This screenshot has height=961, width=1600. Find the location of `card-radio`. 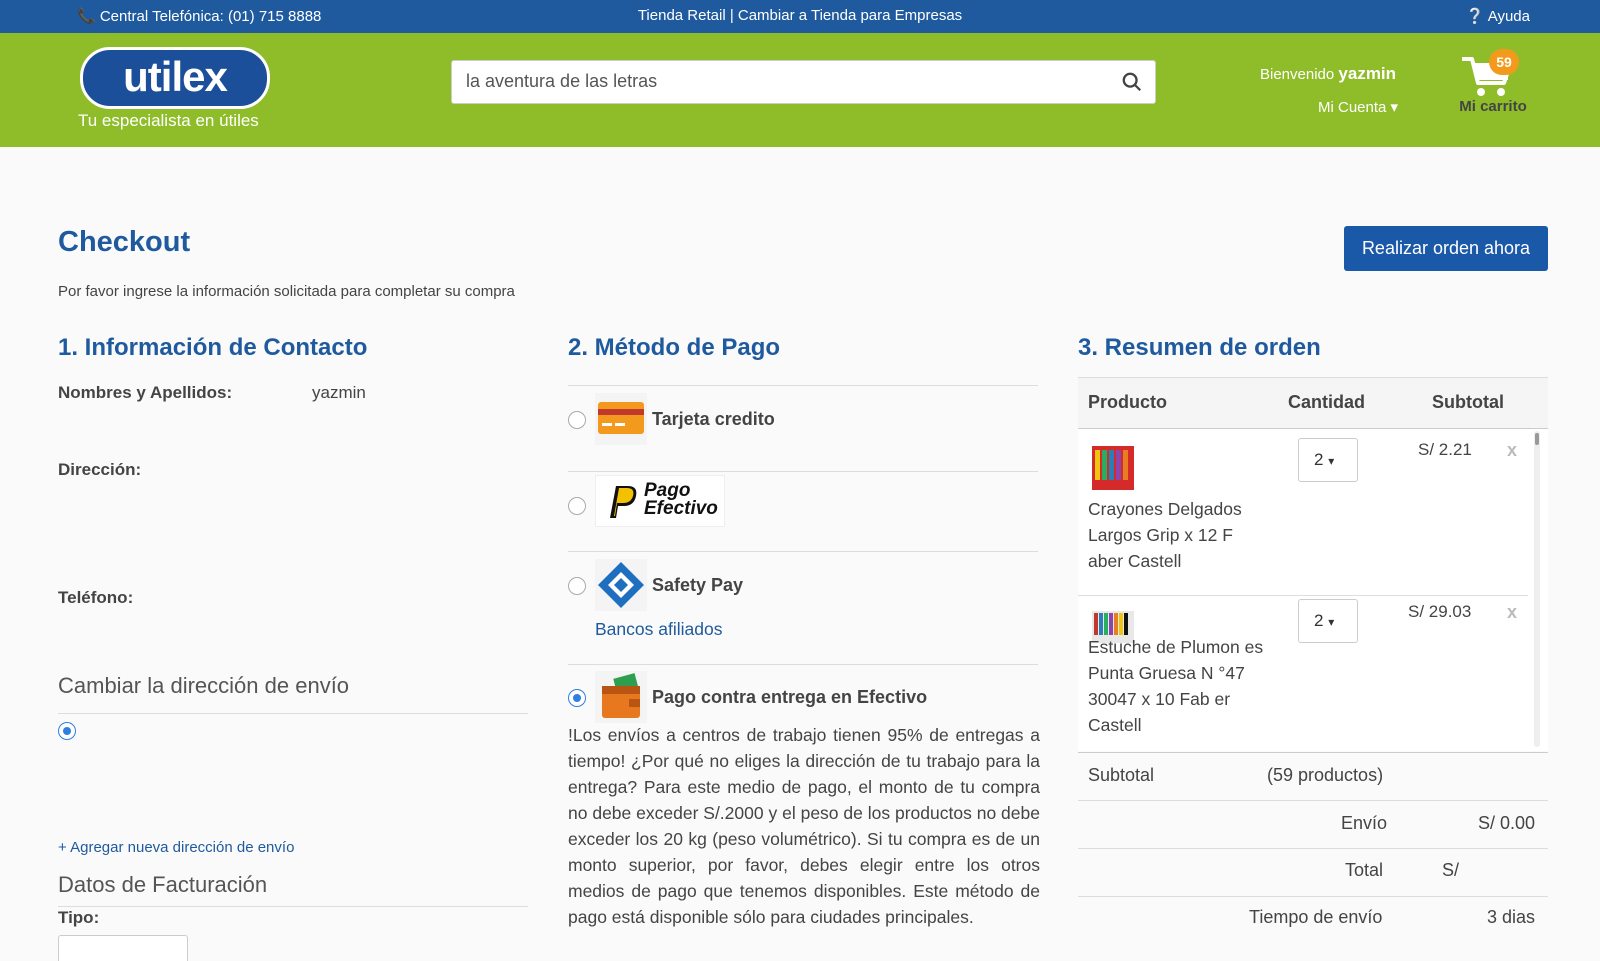

card-radio is located at coordinates (577, 420).